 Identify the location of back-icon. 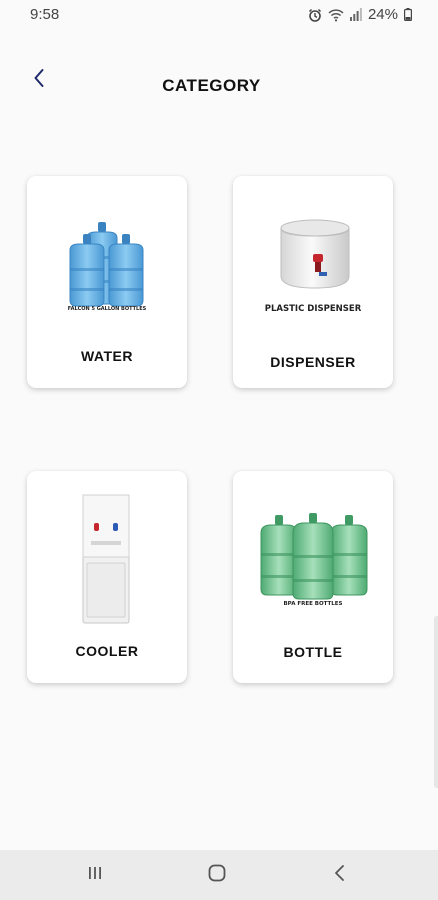
(340, 875).